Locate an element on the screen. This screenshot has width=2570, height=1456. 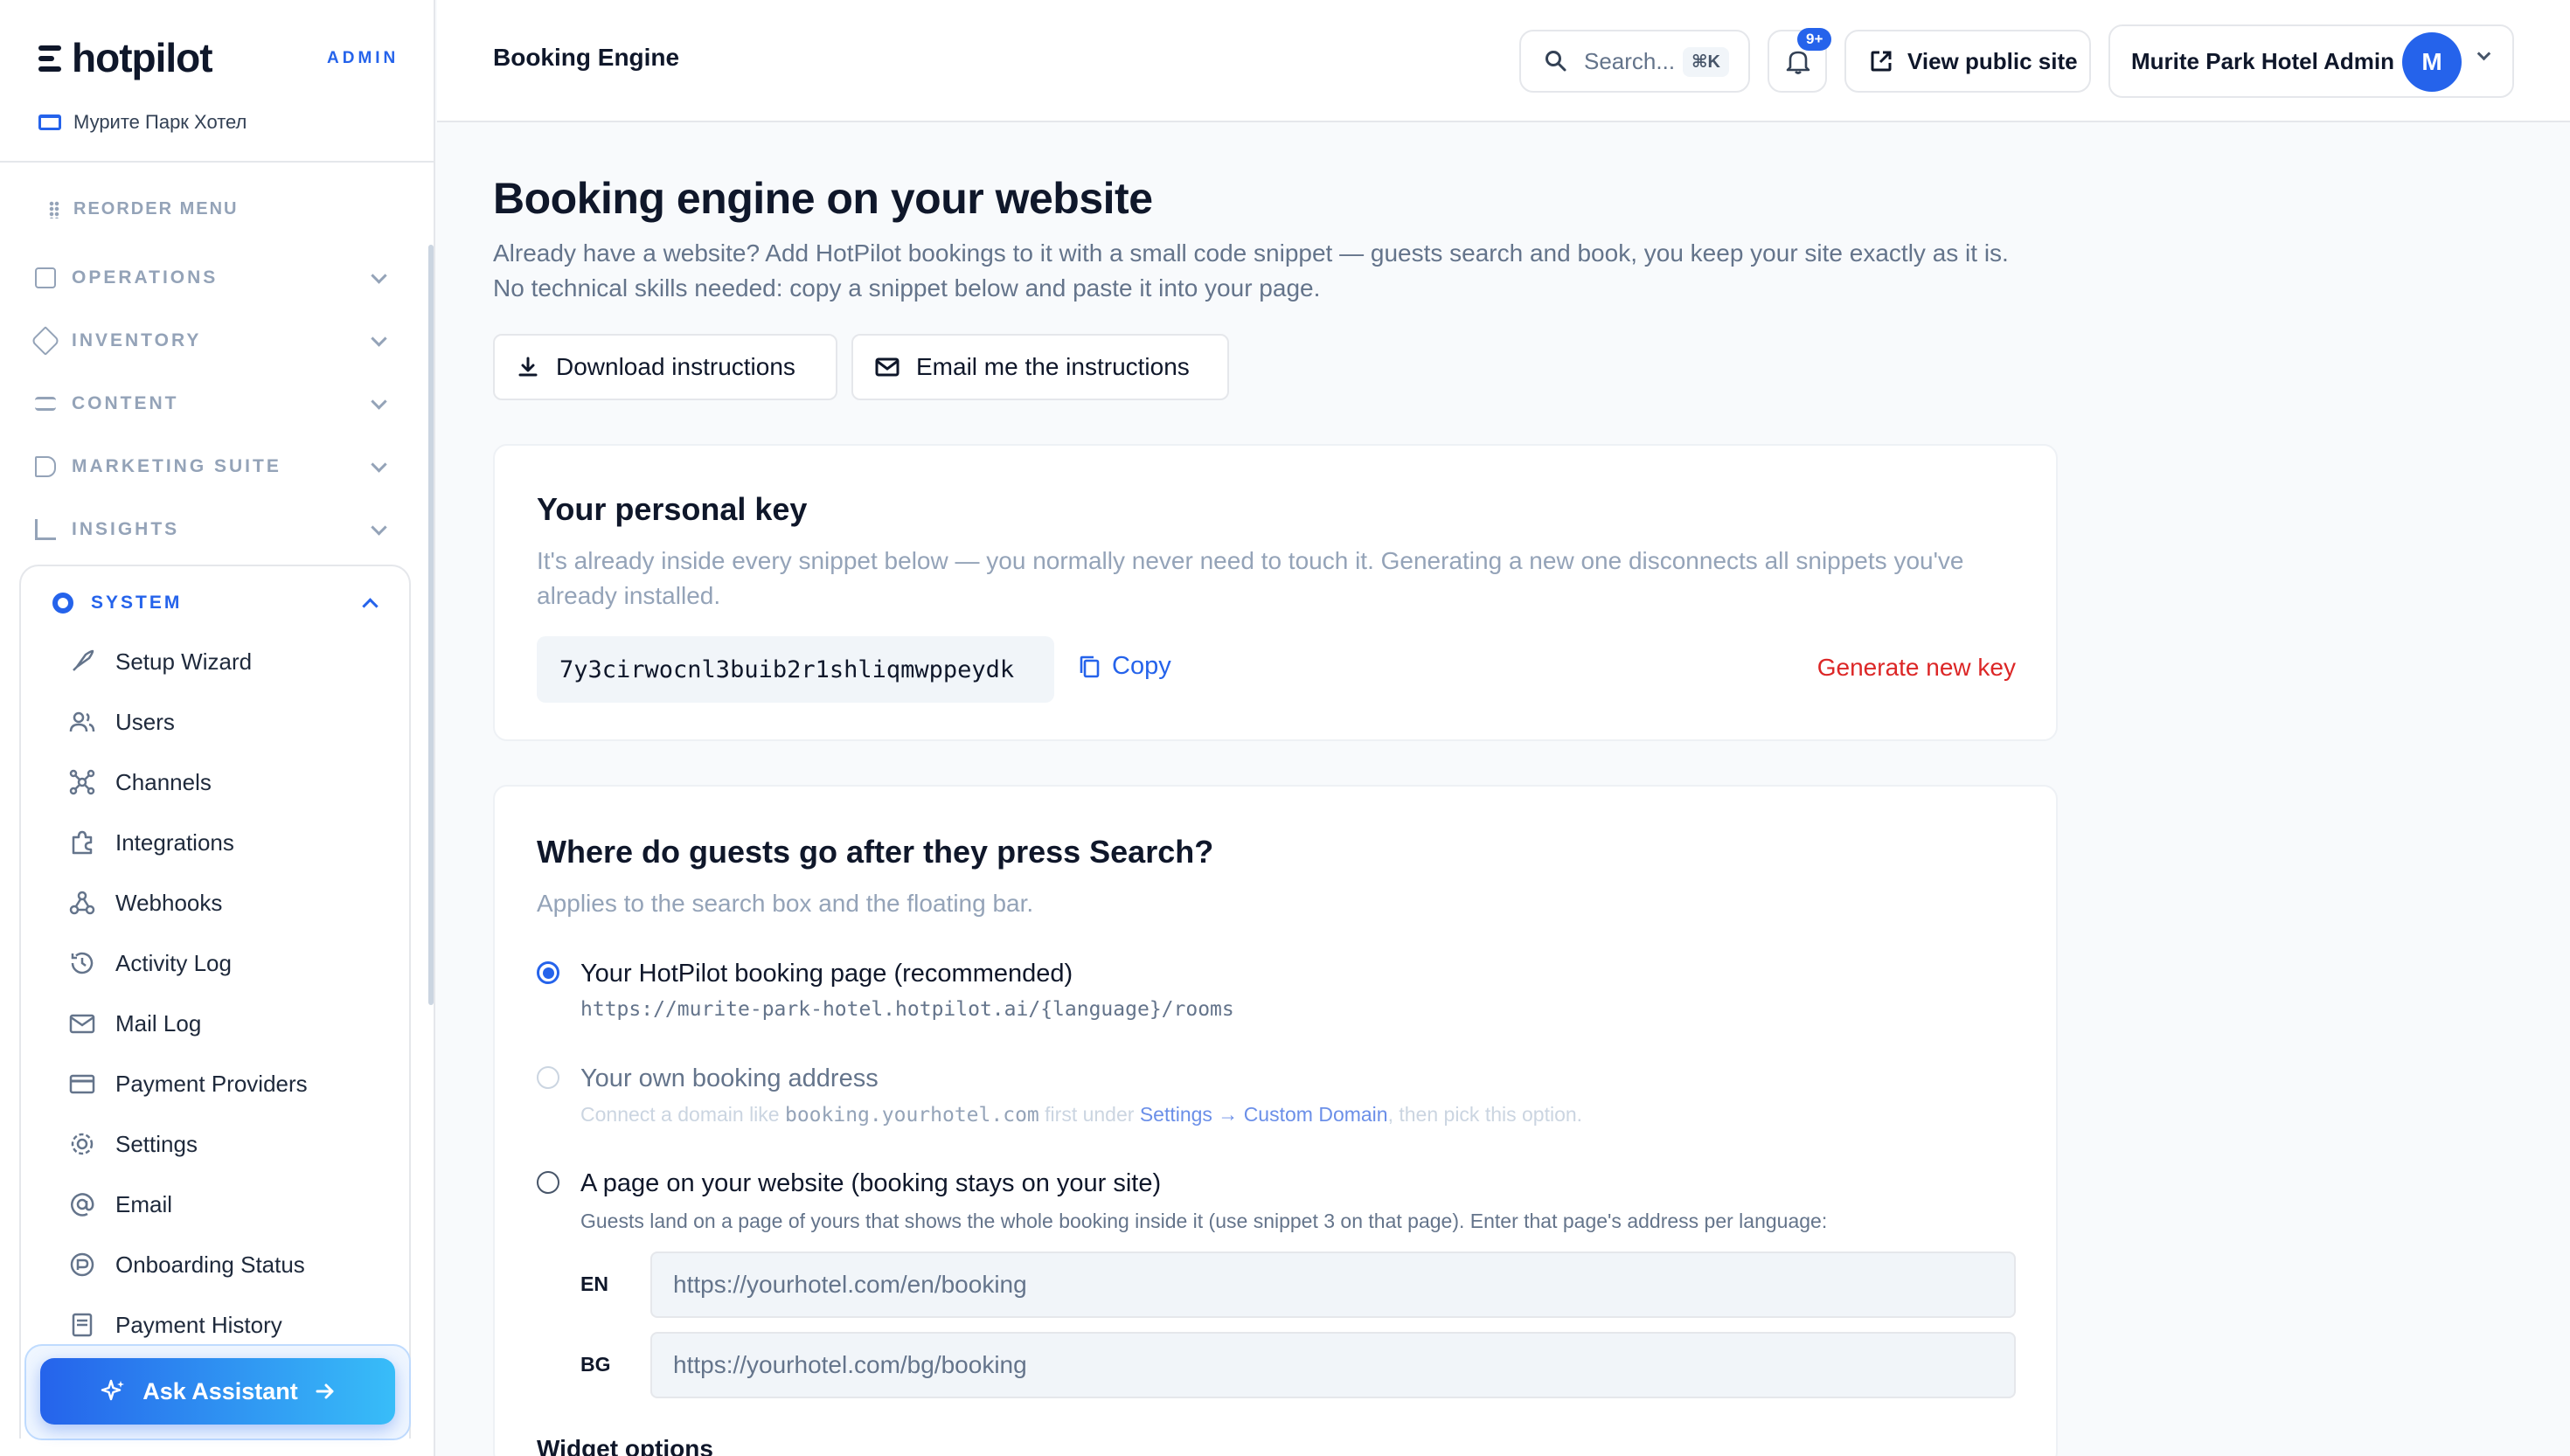
sidebar-item-integrations: Integrations is located at coordinates (151, 842).